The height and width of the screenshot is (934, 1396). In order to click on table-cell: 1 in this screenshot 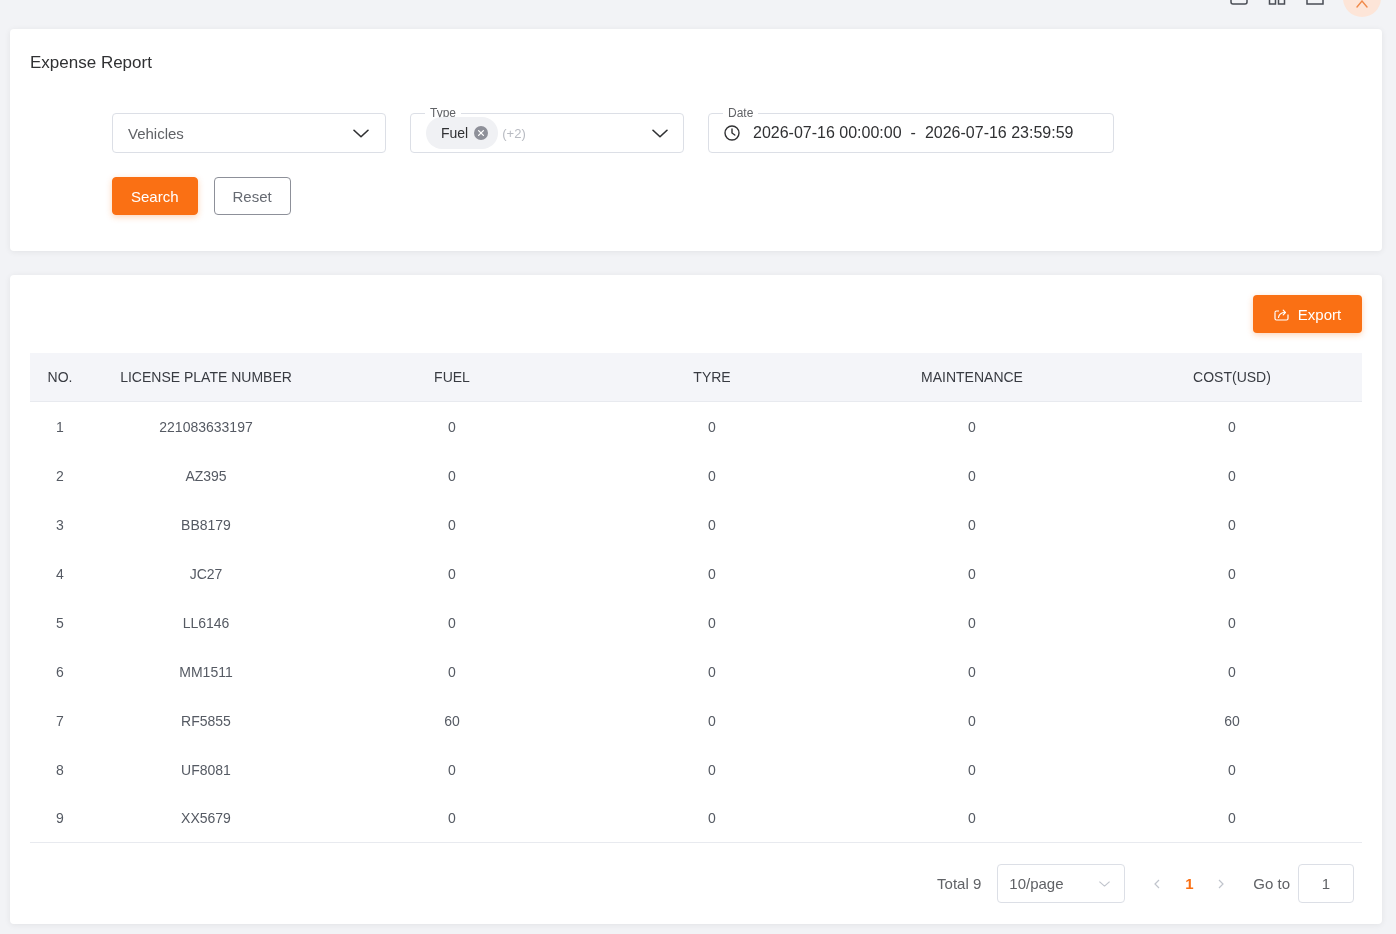, I will do `click(60, 426)`.